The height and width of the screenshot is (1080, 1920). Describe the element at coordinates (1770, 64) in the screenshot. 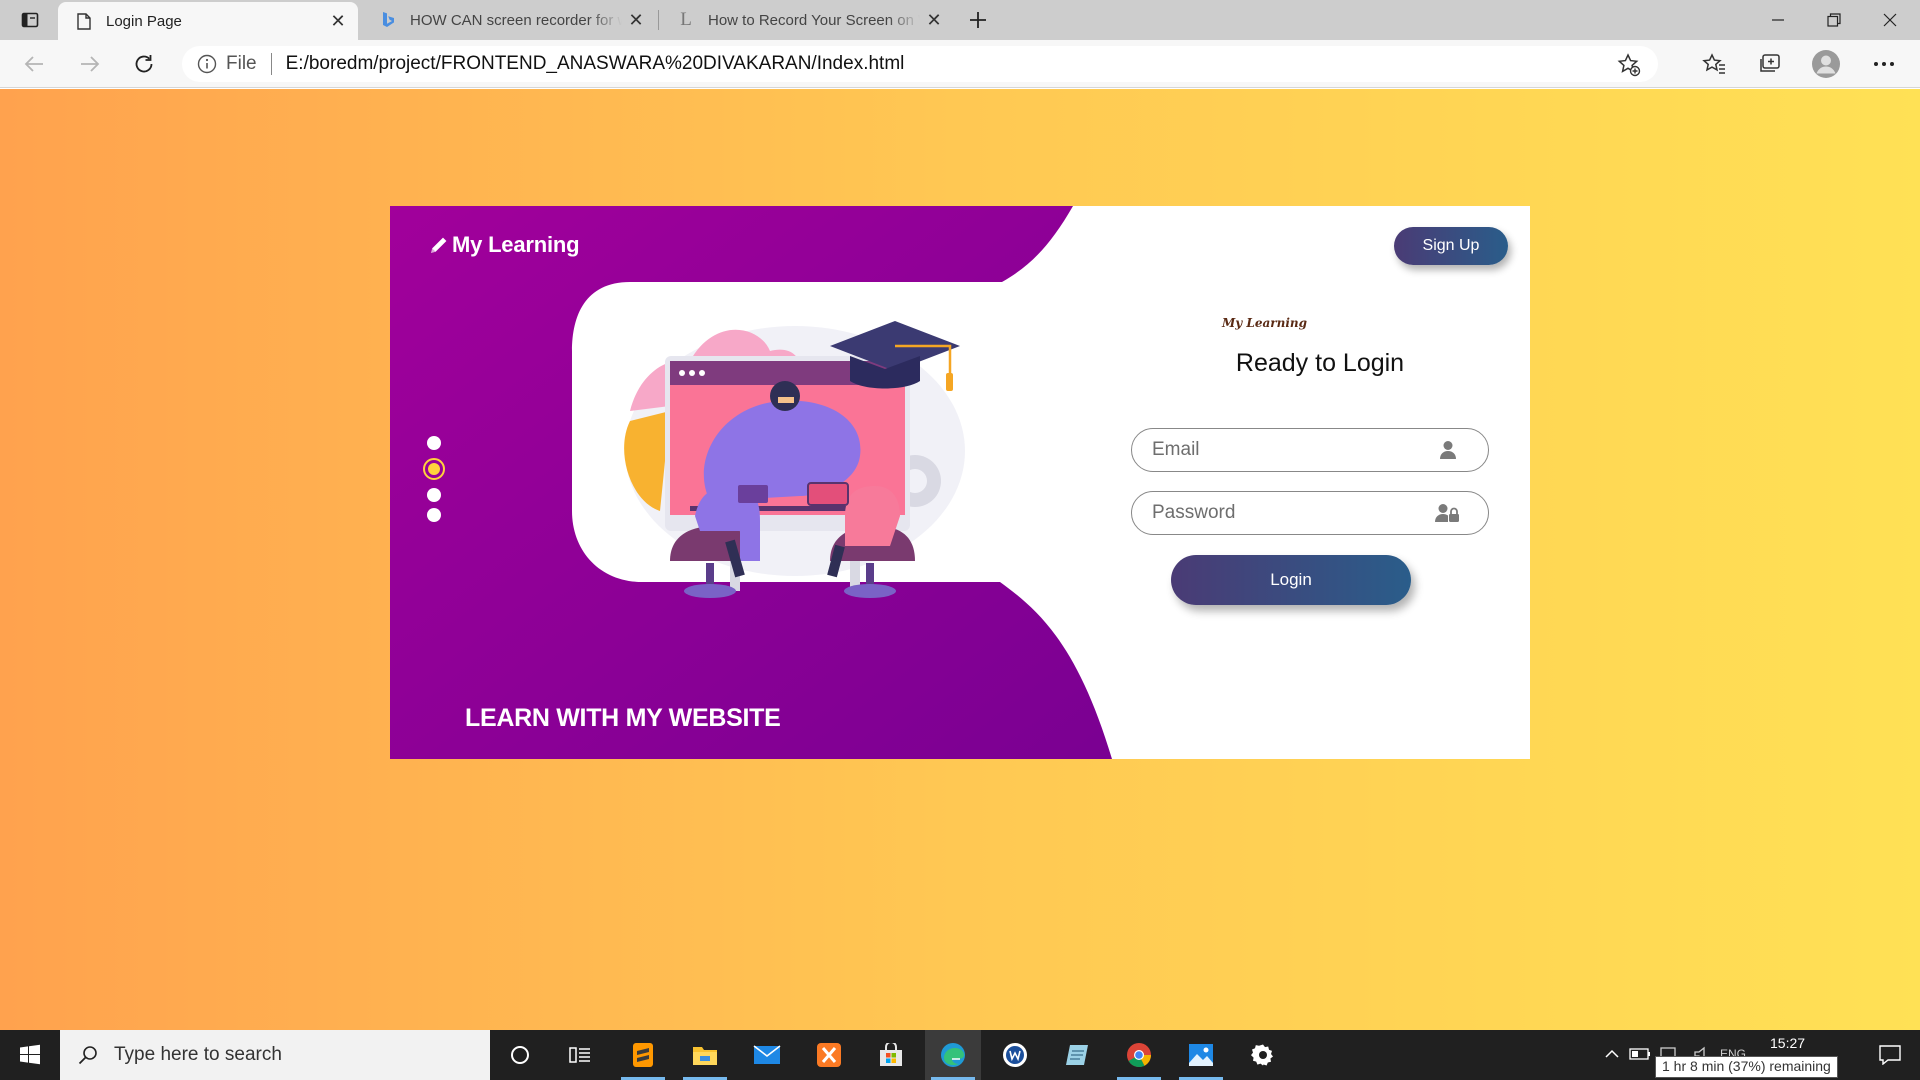

I see `collections-icon` at that location.